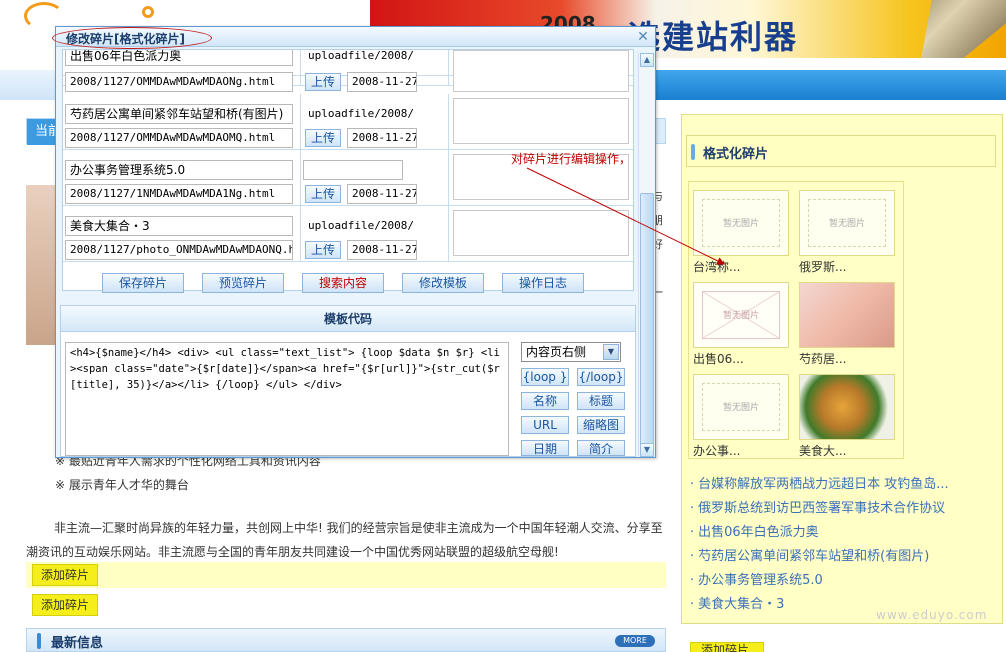 The height and width of the screenshot is (652, 1006). What do you see at coordinates (179, 226) in the screenshot?
I see `name-input: 美食大集合・3` at bounding box center [179, 226].